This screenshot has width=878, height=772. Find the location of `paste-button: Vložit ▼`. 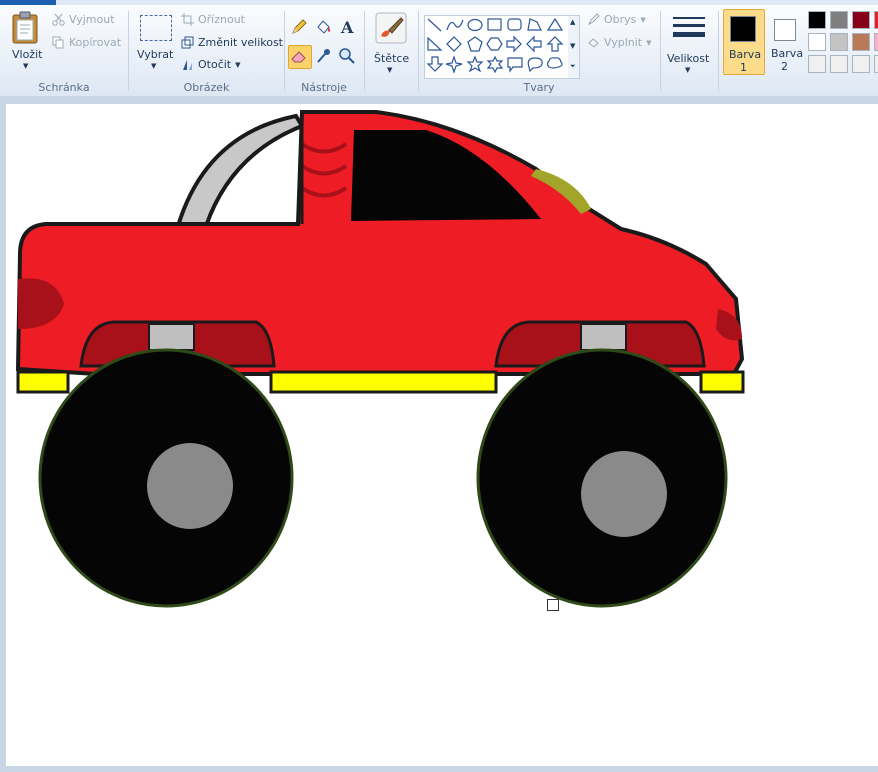

paste-button: Vložit ▼ is located at coordinates (26, 41).